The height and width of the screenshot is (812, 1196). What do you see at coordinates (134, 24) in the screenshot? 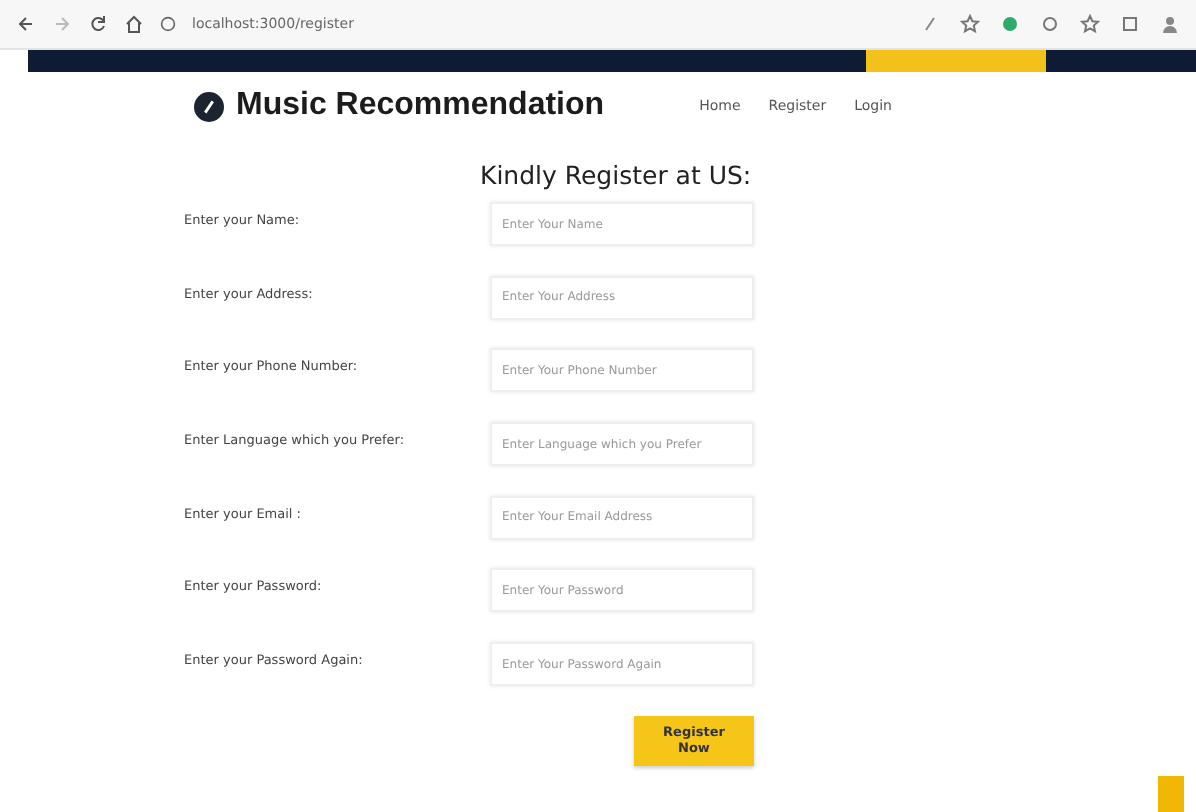
I see `home-icon` at bounding box center [134, 24].